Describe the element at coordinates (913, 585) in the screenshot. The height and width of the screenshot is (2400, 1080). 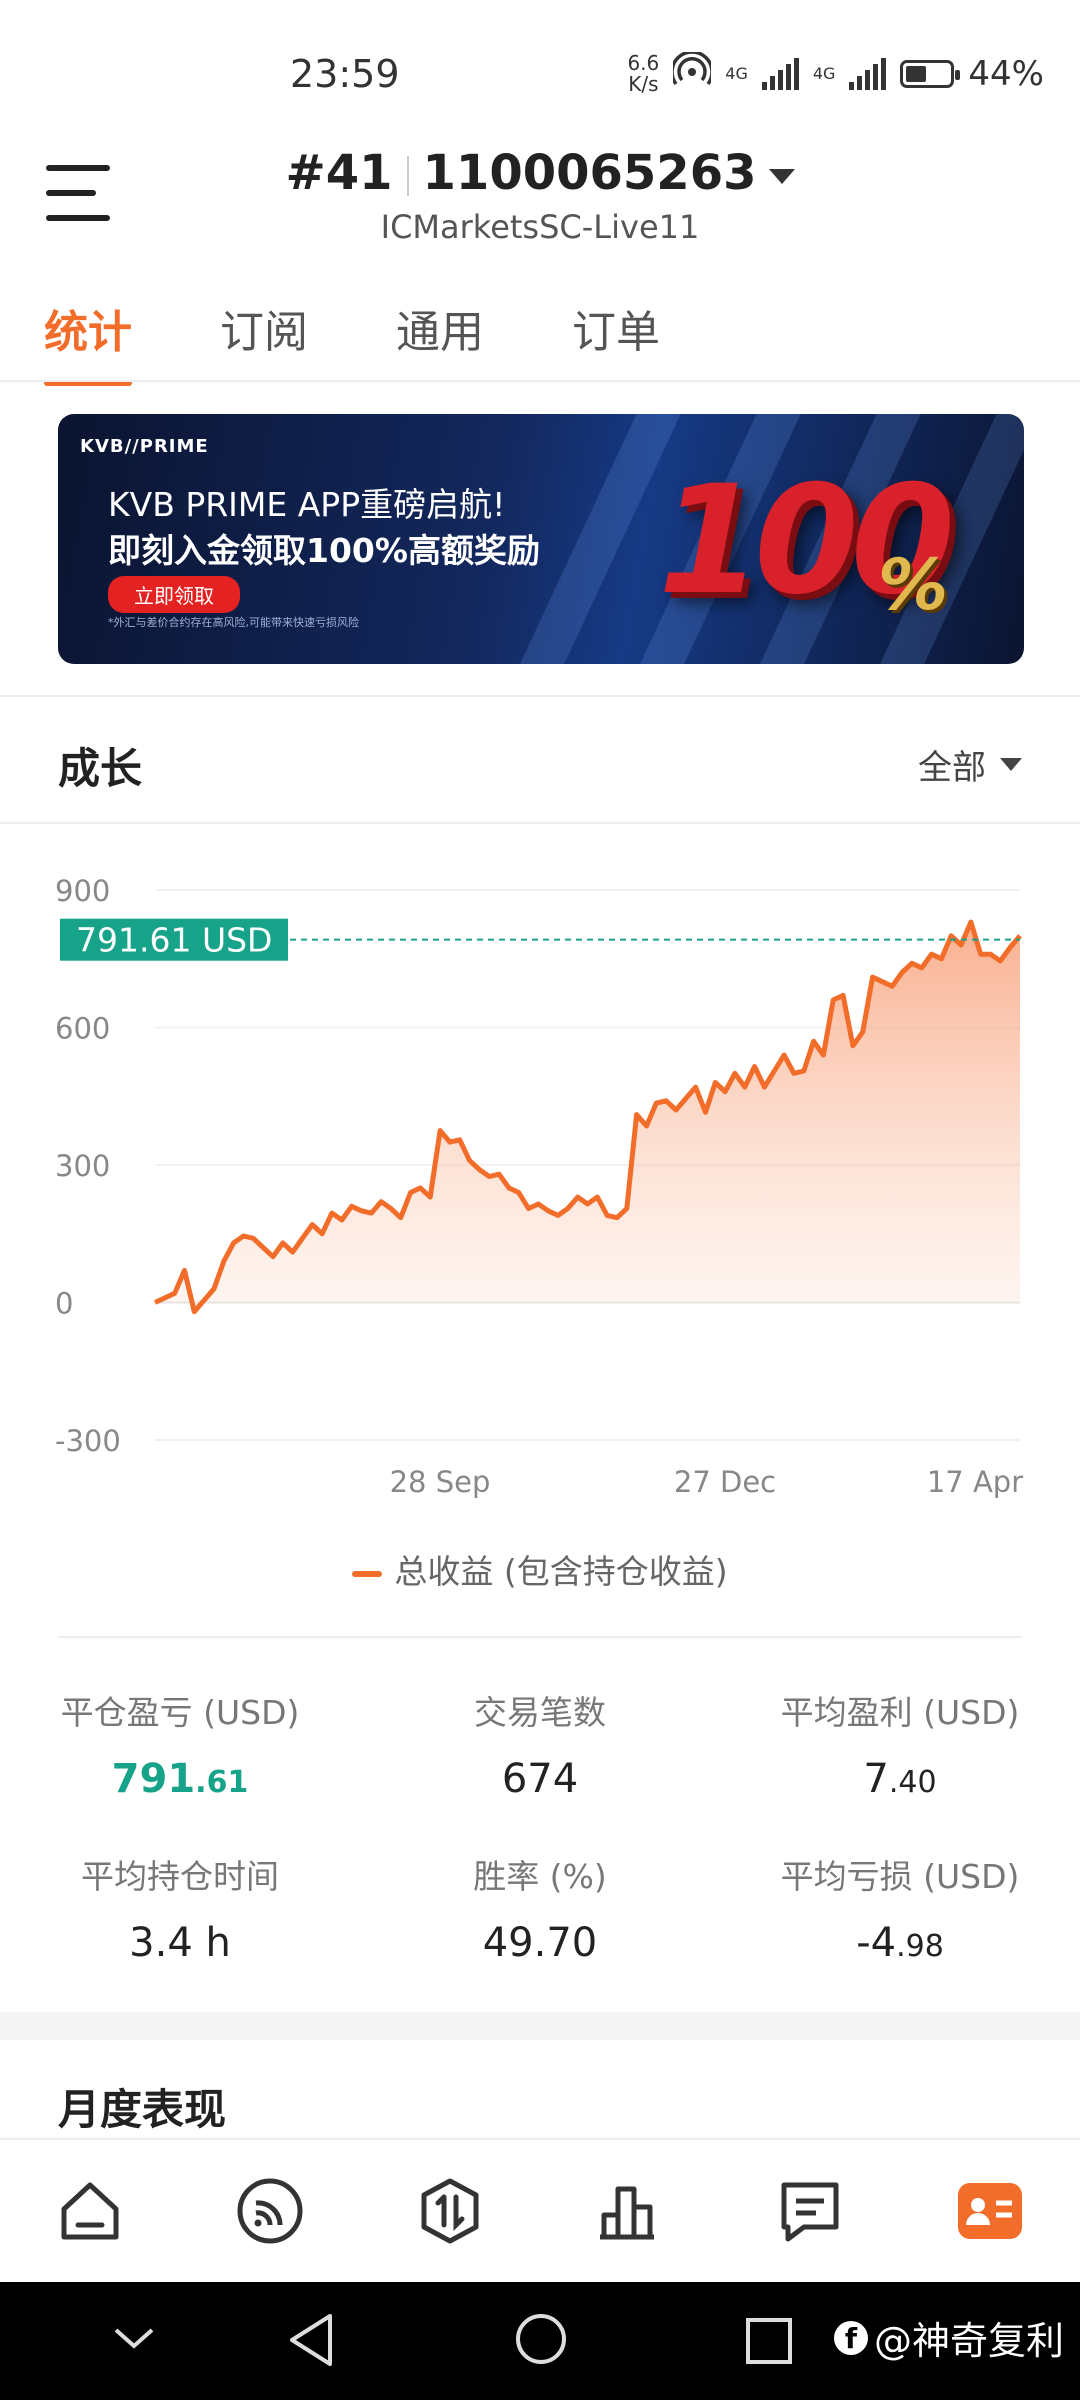
I see `banner-percent-graphic: %` at that location.